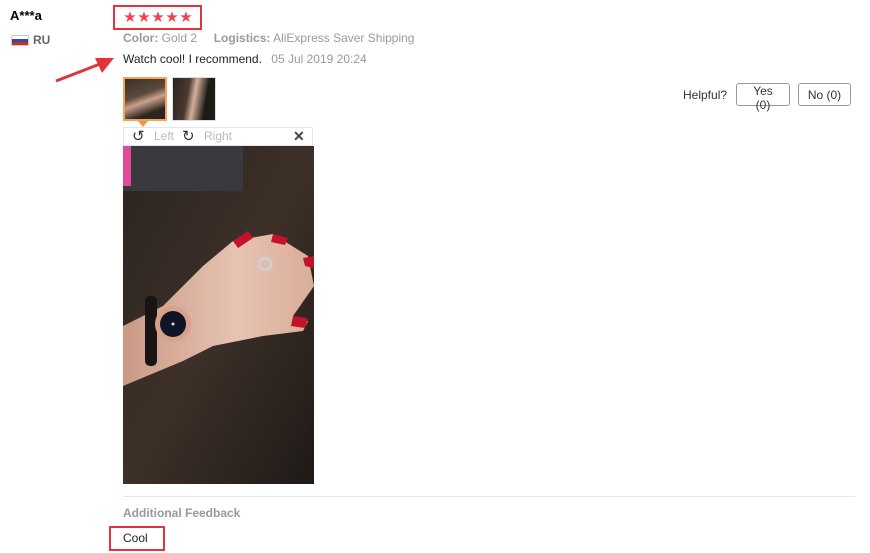  What do you see at coordinates (42, 40) in the screenshot?
I see `reviewer-country: RU` at bounding box center [42, 40].